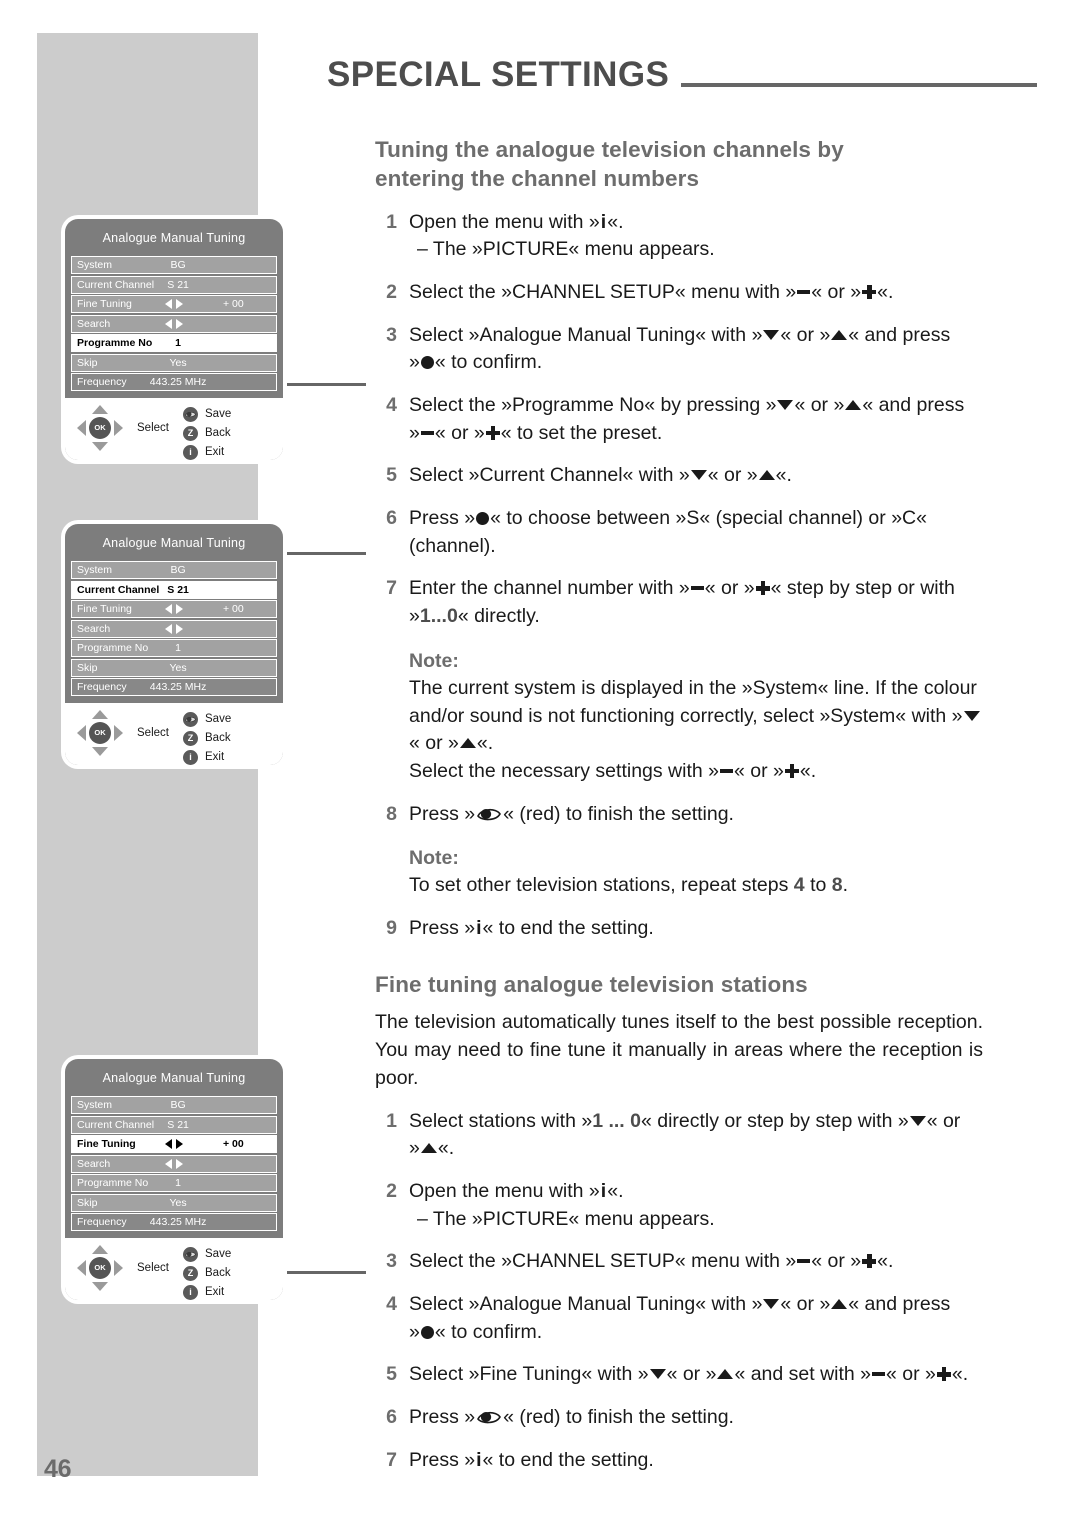 Image resolution: width=1080 pixels, height=1527 pixels. I want to click on eye-key-icon, so click(489, 1417).